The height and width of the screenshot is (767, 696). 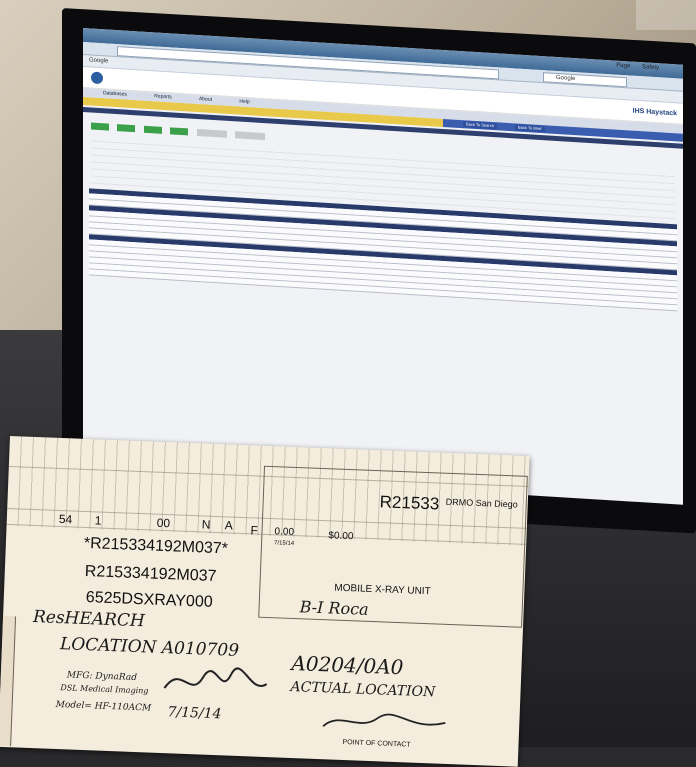 I want to click on tag-amount-b: $0.00, so click(x=341, y=536).